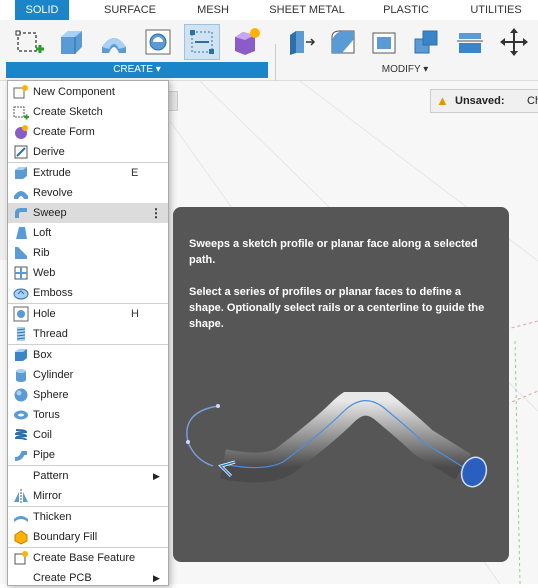 The image size is (538, 588). Describe the element at coordinates (21, 294) in the screenshot. I see `emboss-icon` at that location.